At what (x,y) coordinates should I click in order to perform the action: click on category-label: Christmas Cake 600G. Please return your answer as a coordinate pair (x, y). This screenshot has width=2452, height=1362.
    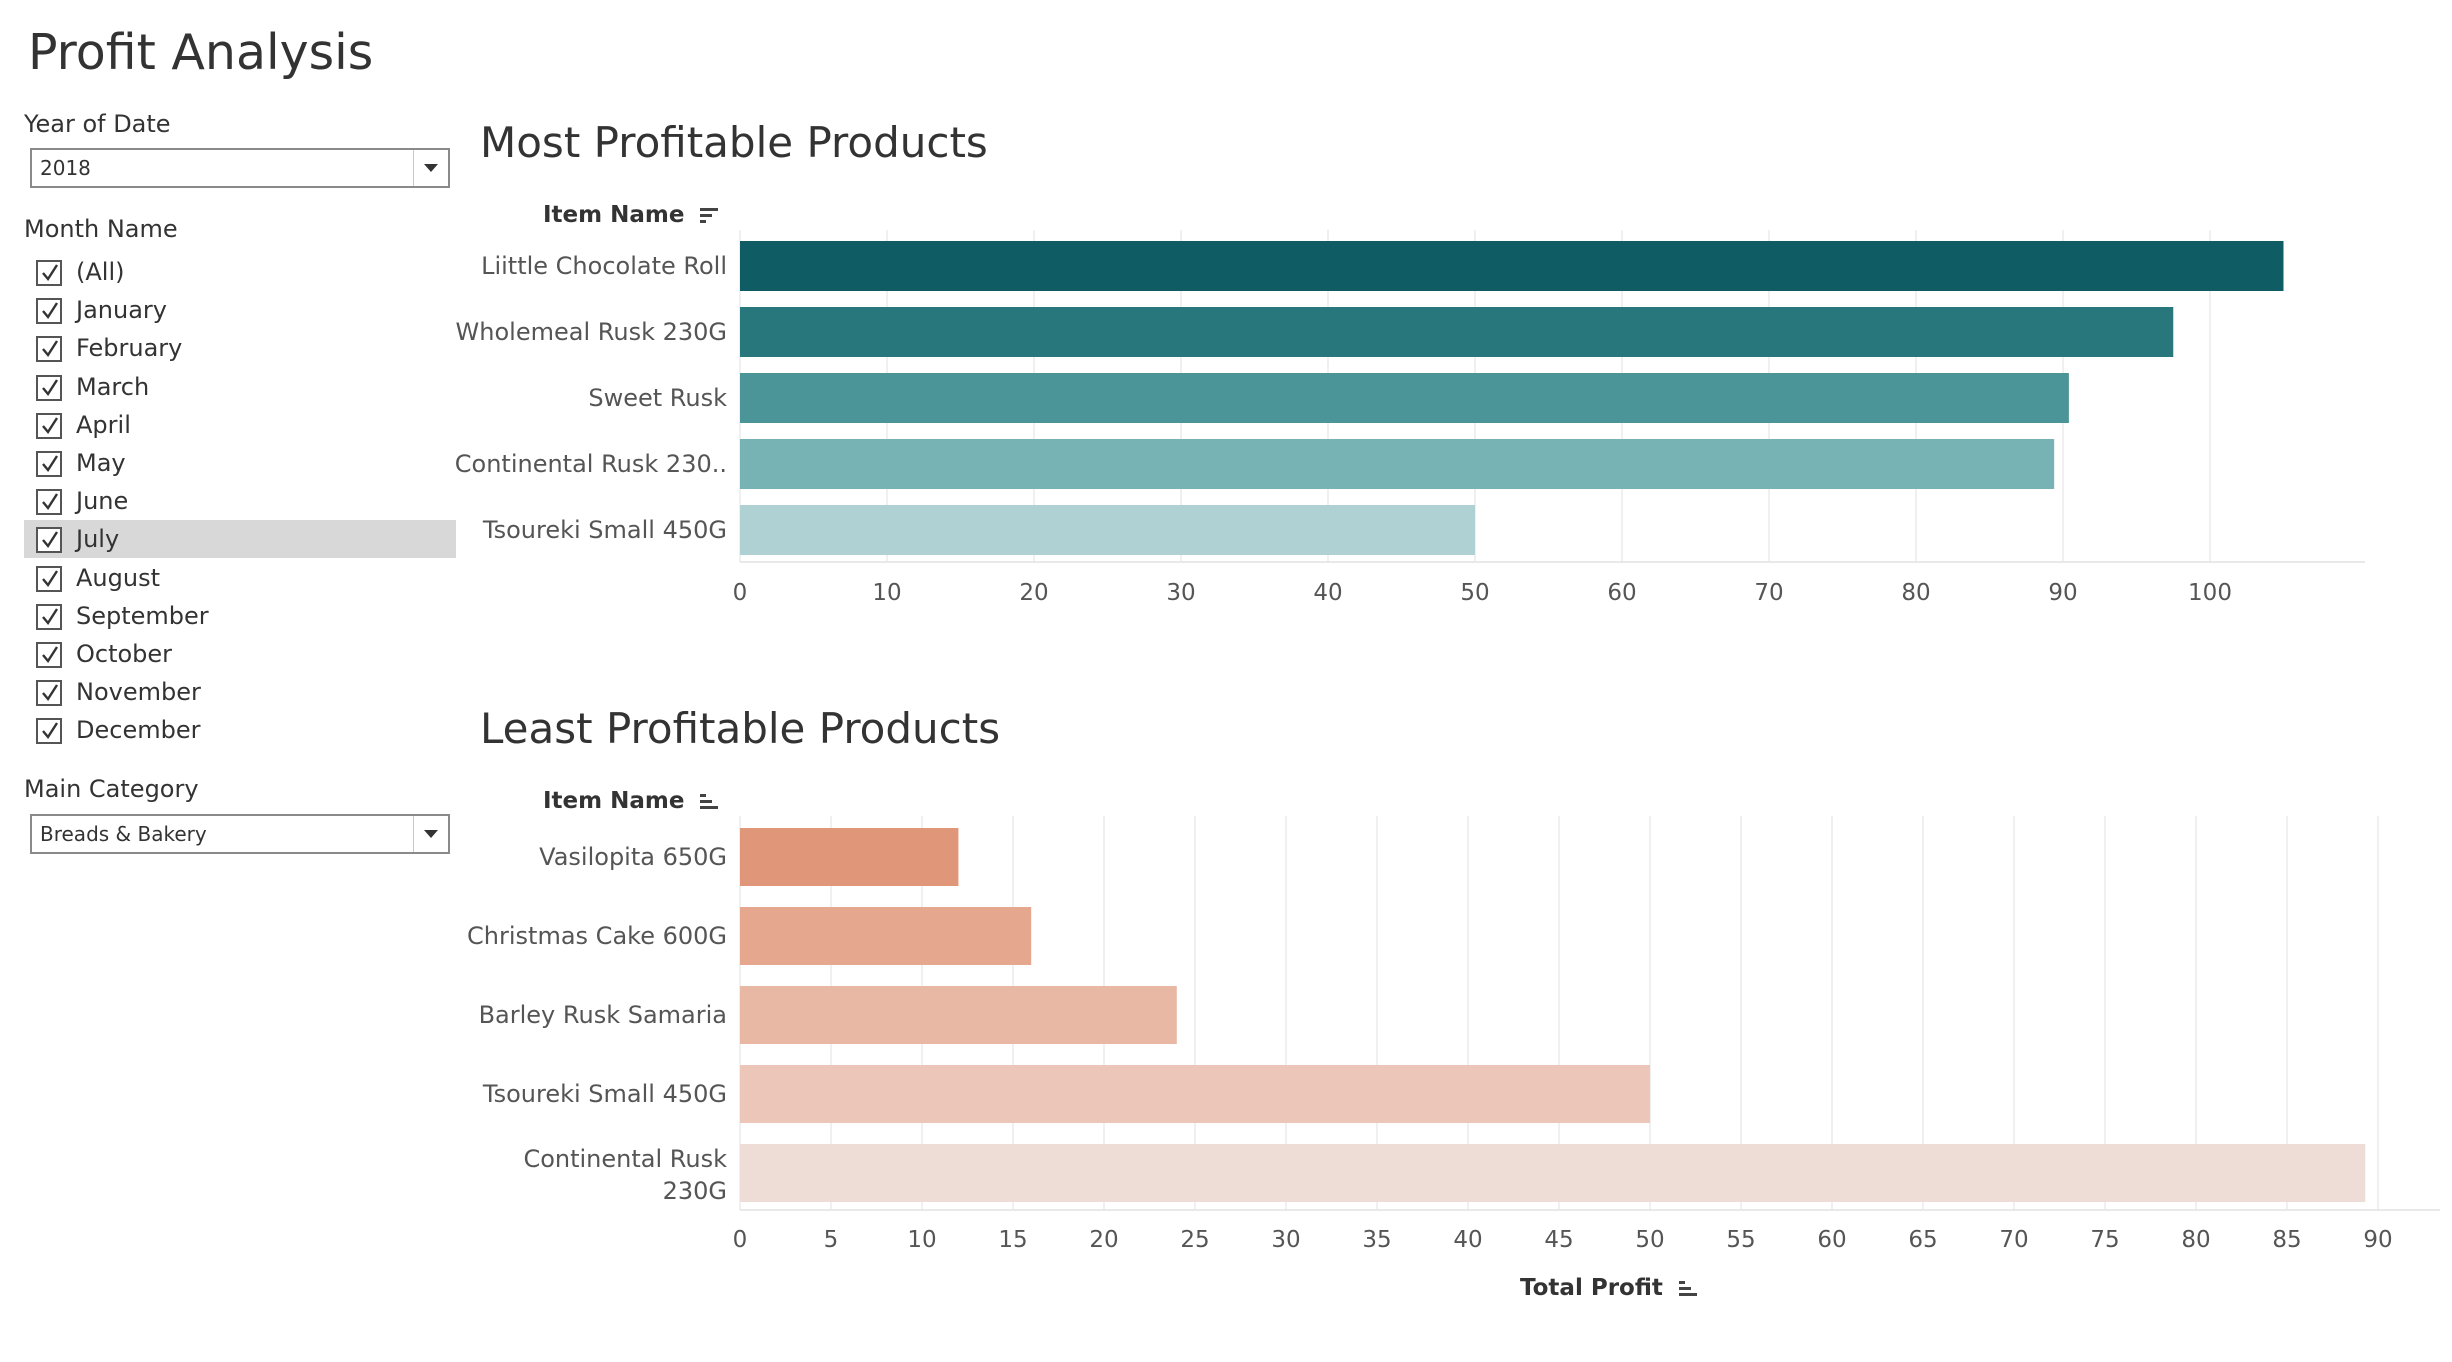
    Looking at the image, I should click on (597, 936).